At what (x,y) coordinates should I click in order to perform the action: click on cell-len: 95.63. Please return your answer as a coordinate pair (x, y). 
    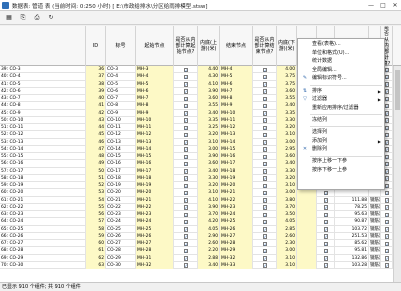
    Looking at the image, I should click on (352, 215).